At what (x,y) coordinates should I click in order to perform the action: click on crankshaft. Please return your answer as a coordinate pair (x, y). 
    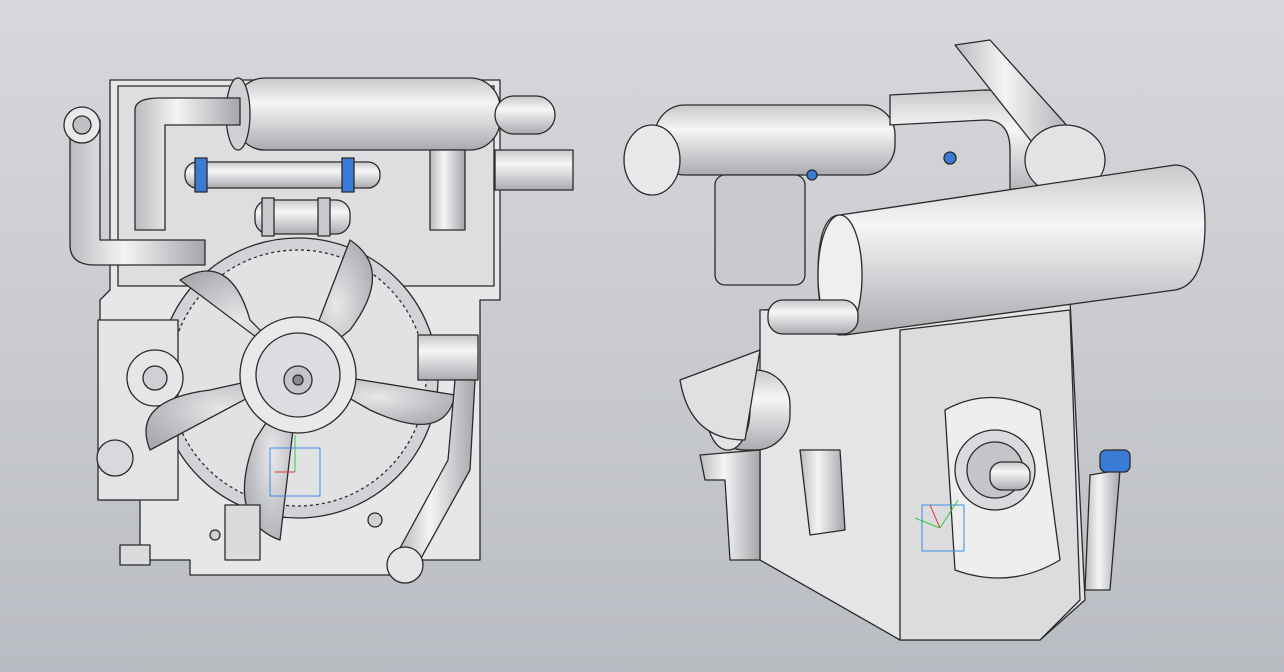
    Looking at the image, I should click on (1010, 476).